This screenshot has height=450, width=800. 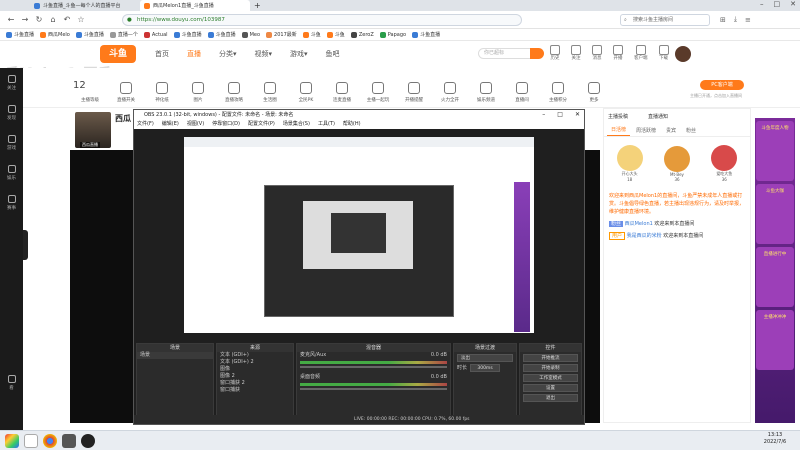 I want to click on category-item: 开播提醒, so click(x=414, y=92).